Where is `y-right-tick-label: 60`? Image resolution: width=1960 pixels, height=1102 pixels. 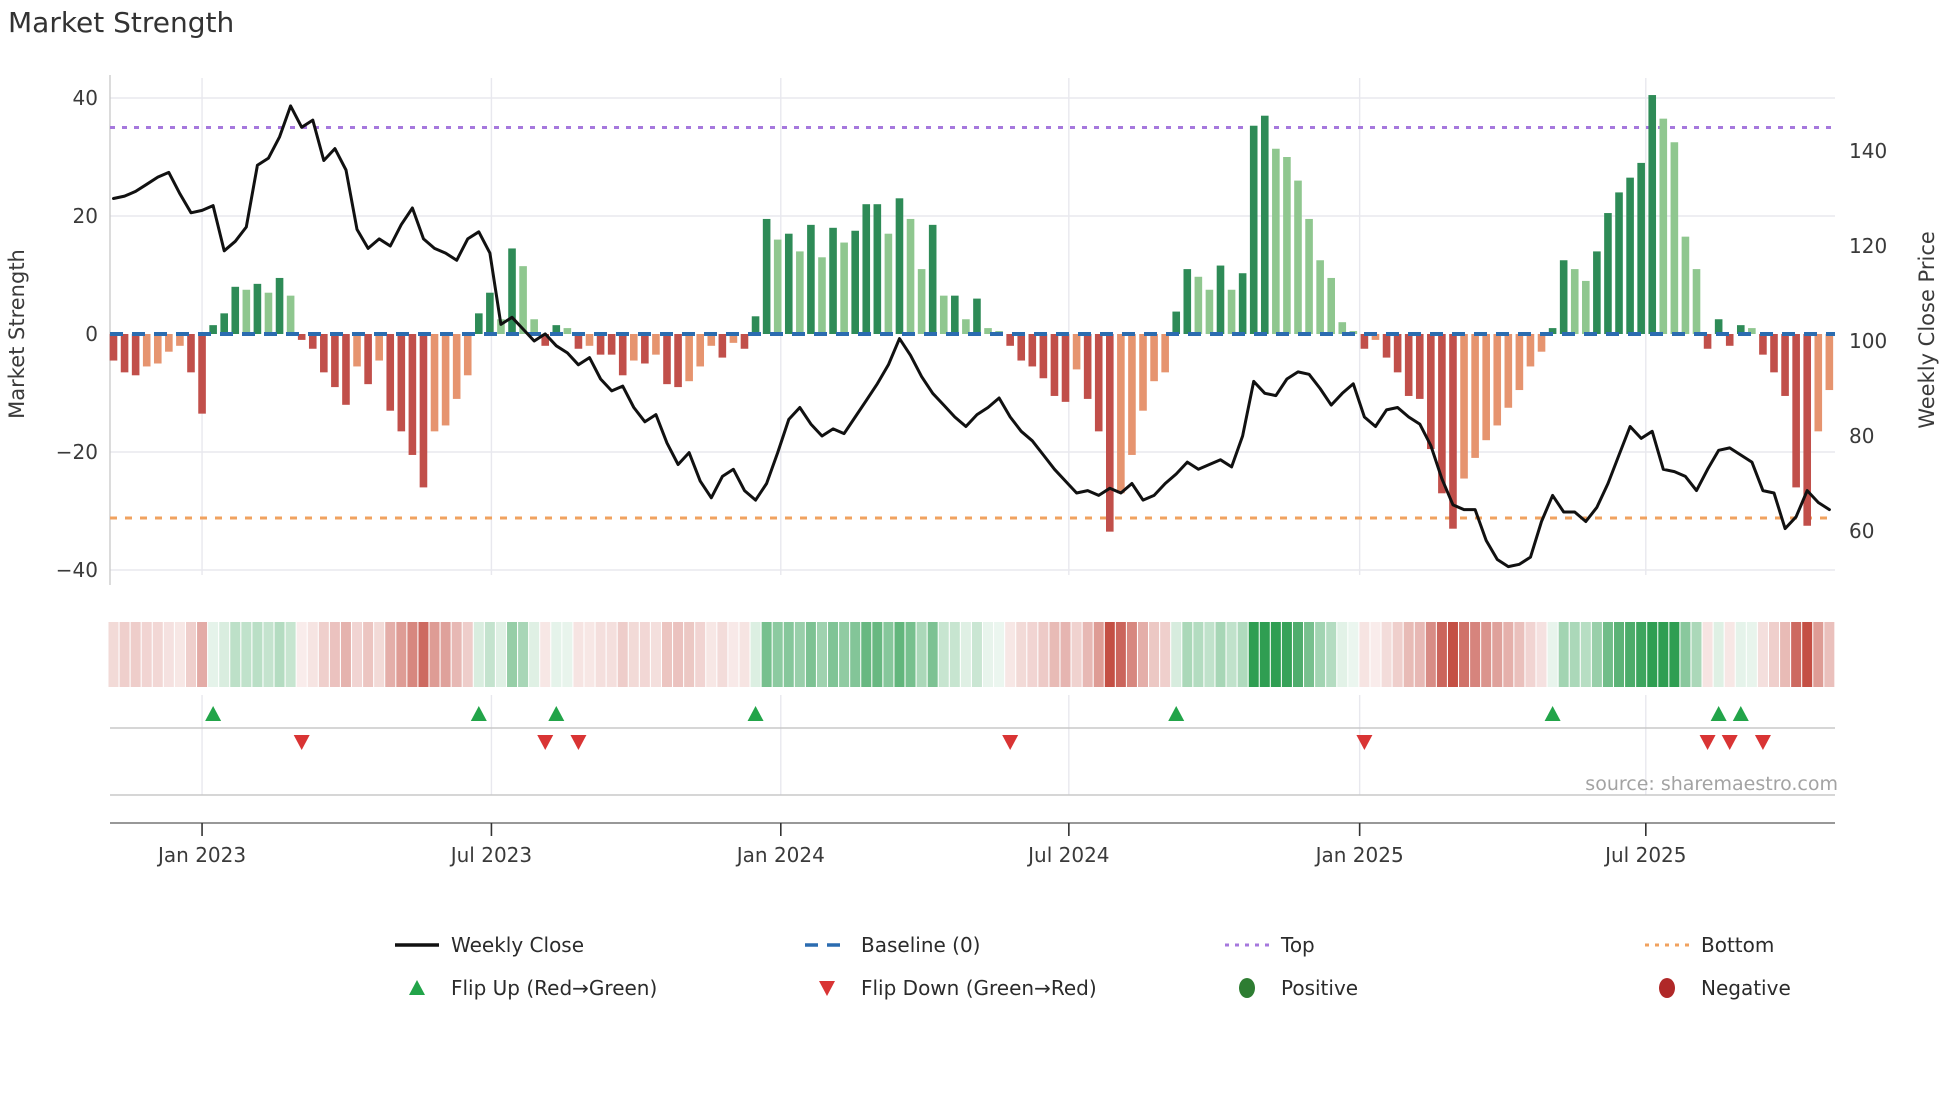 y-right-tick-label: 60 is located at coordinates (1861, 531).